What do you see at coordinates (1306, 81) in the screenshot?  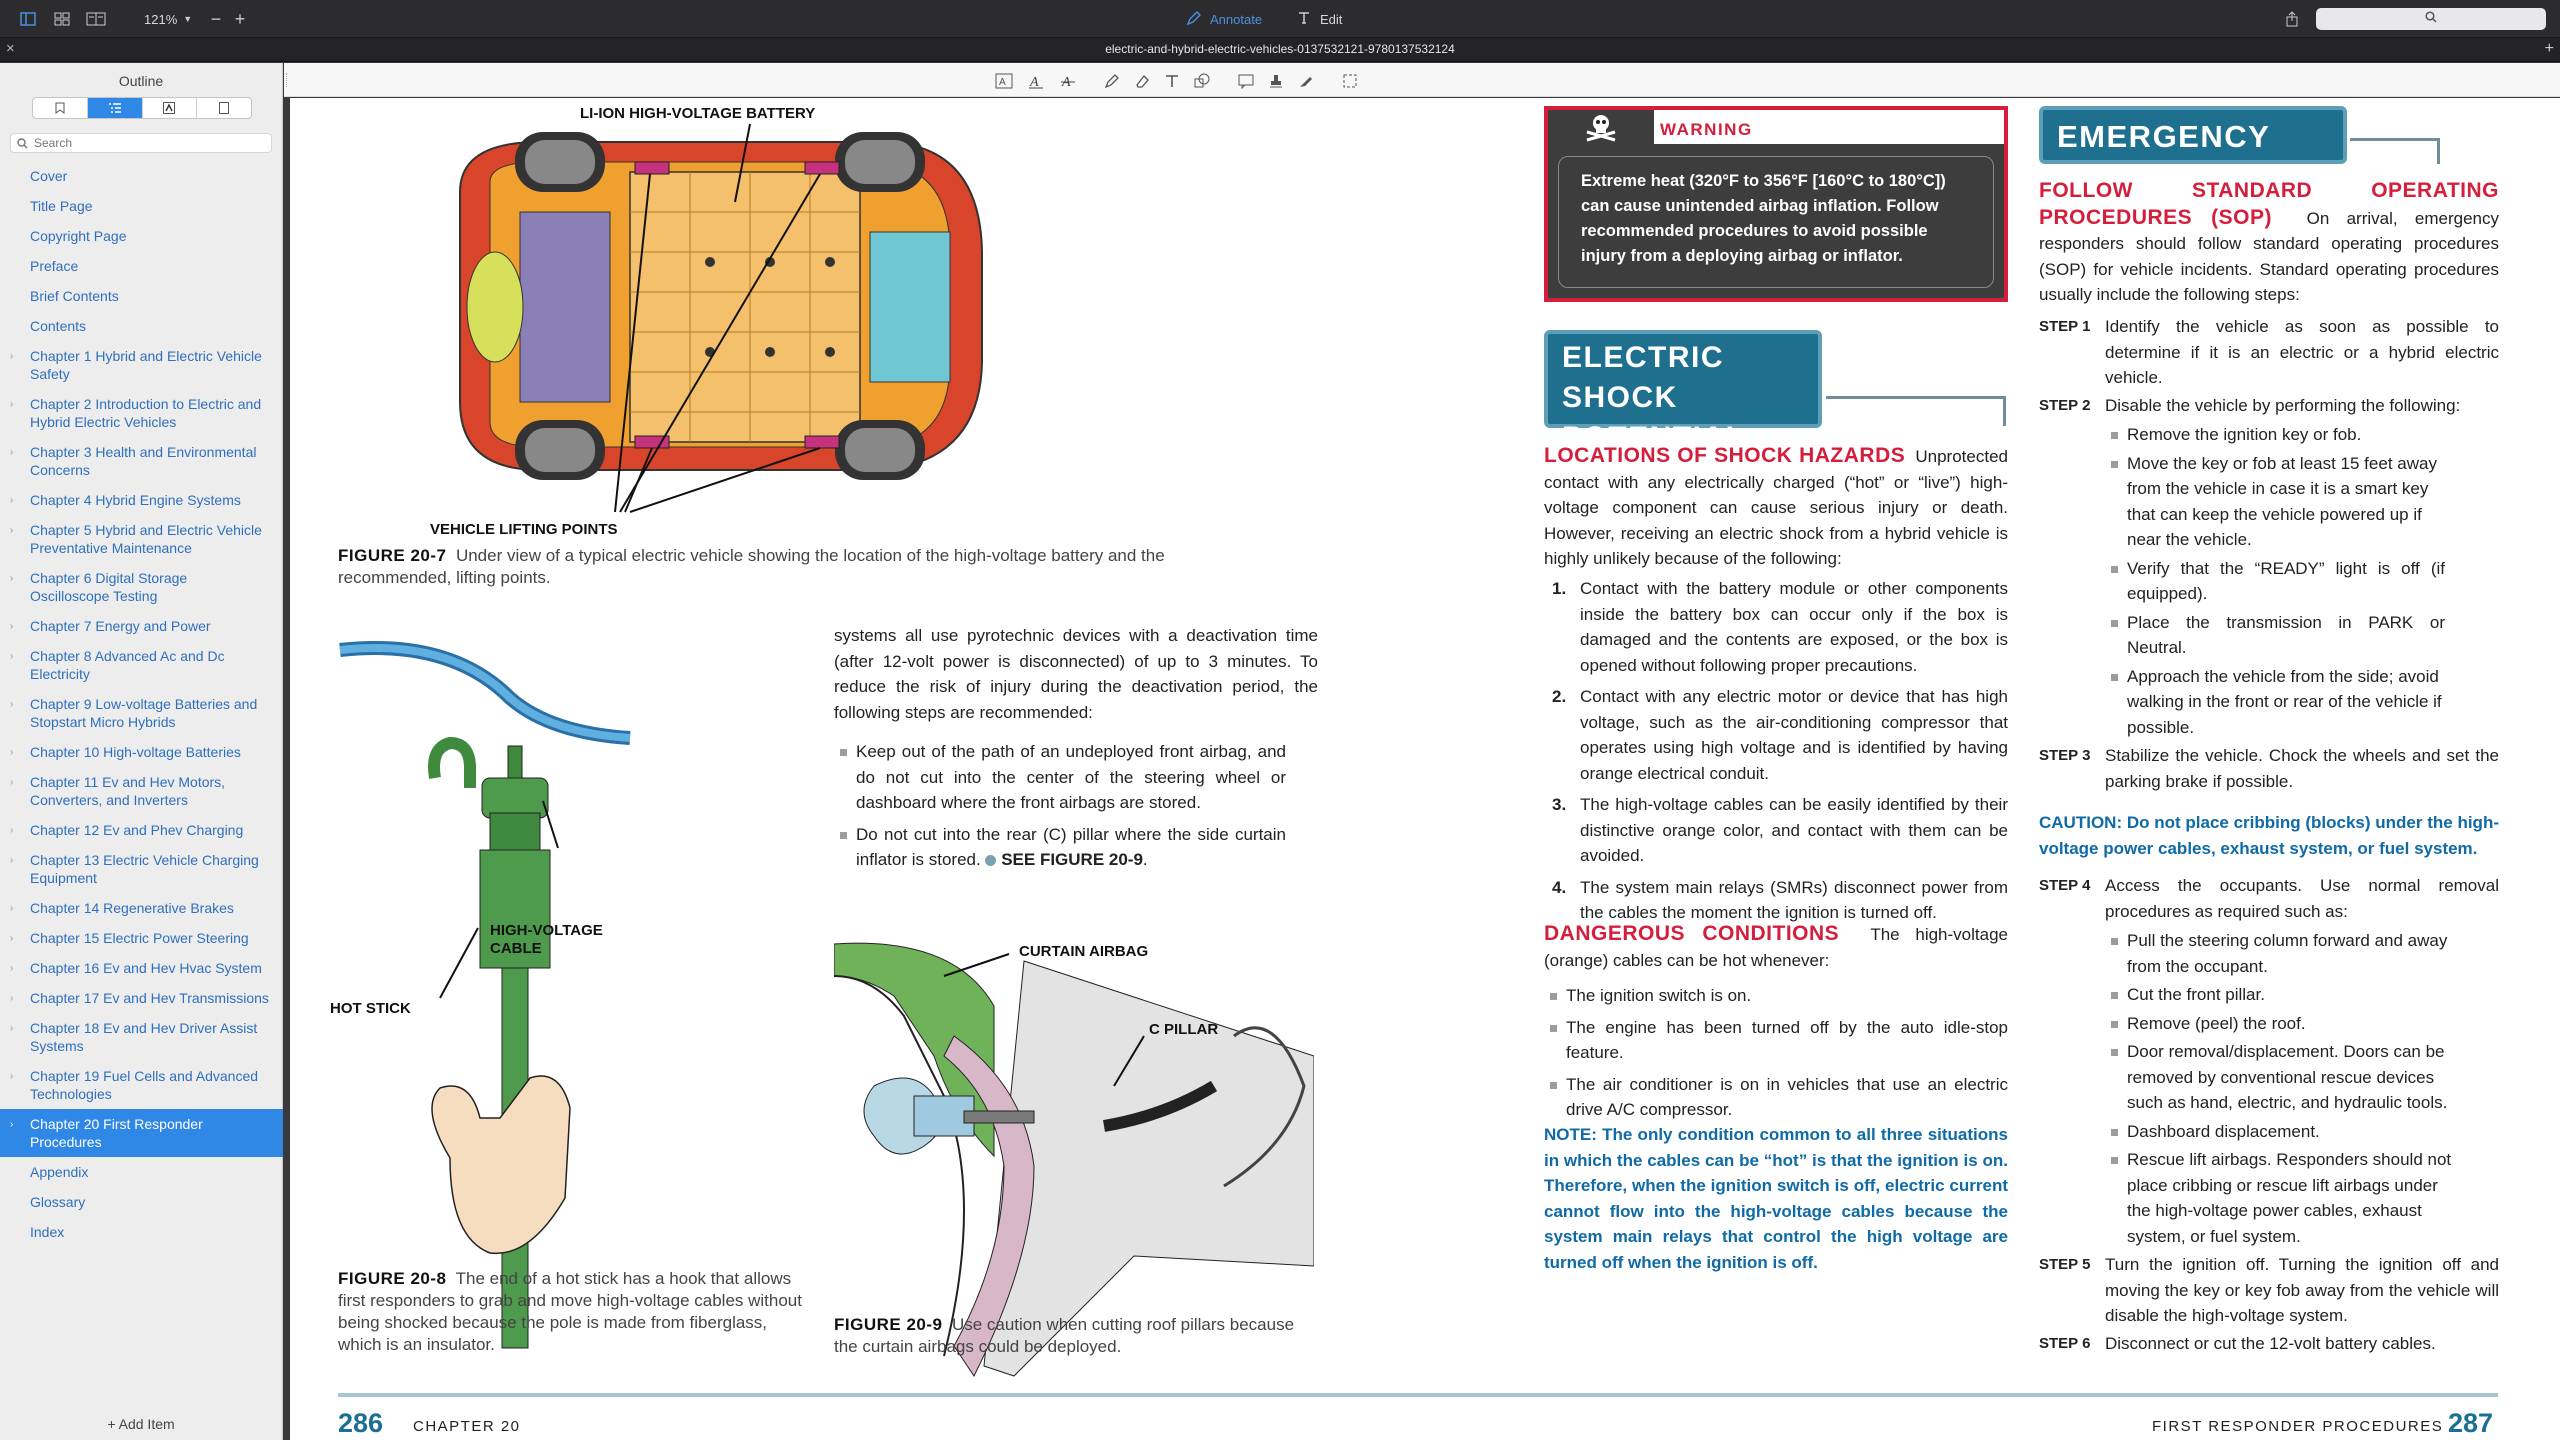 I see `signature-icon` at bounding box center [1306, 81].